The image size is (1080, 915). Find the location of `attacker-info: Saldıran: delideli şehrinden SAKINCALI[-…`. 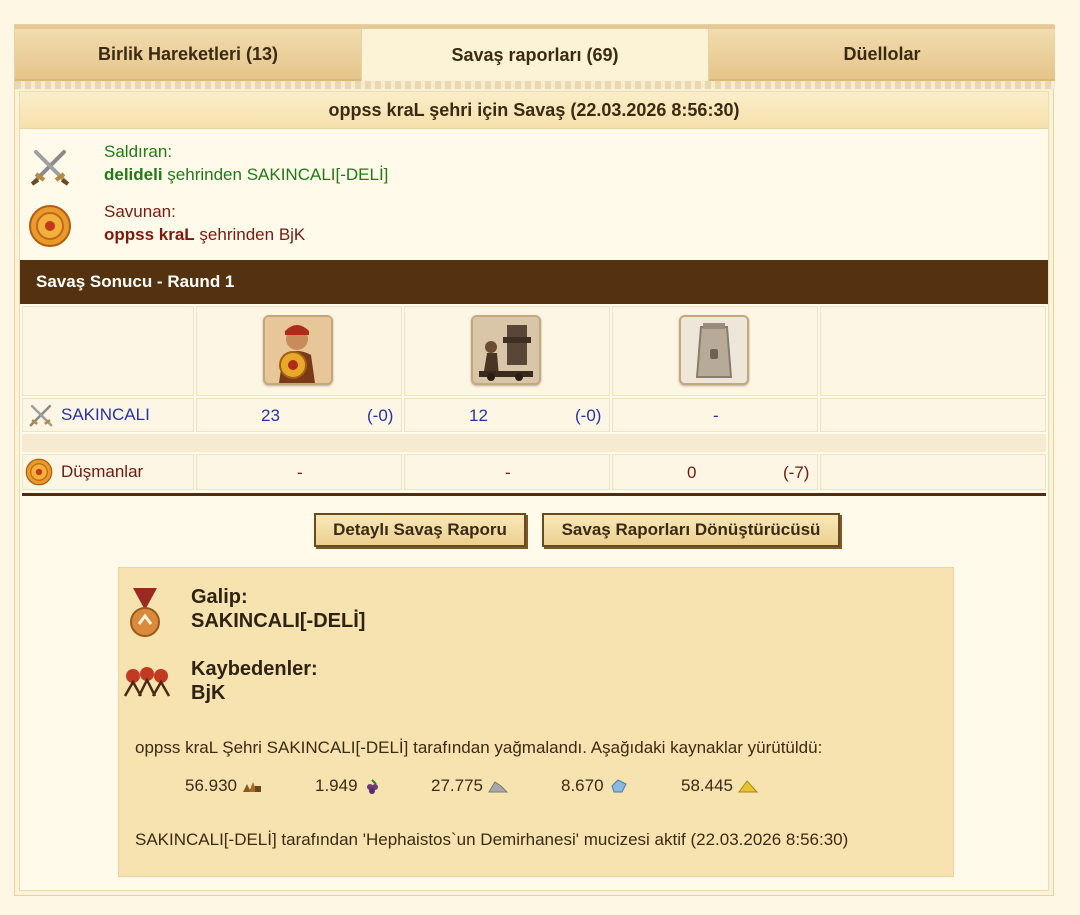

attacker-info: Saldıran: delideli şehrinden SAKINCALI[-… is located at coordinates (378, 167).